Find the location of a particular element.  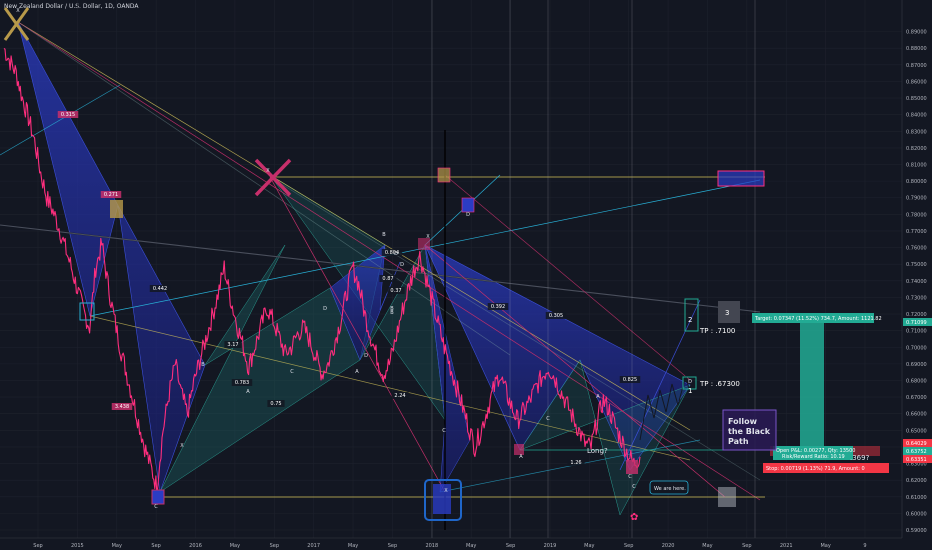

box-2015-mid is located at coordinates (116, 209).